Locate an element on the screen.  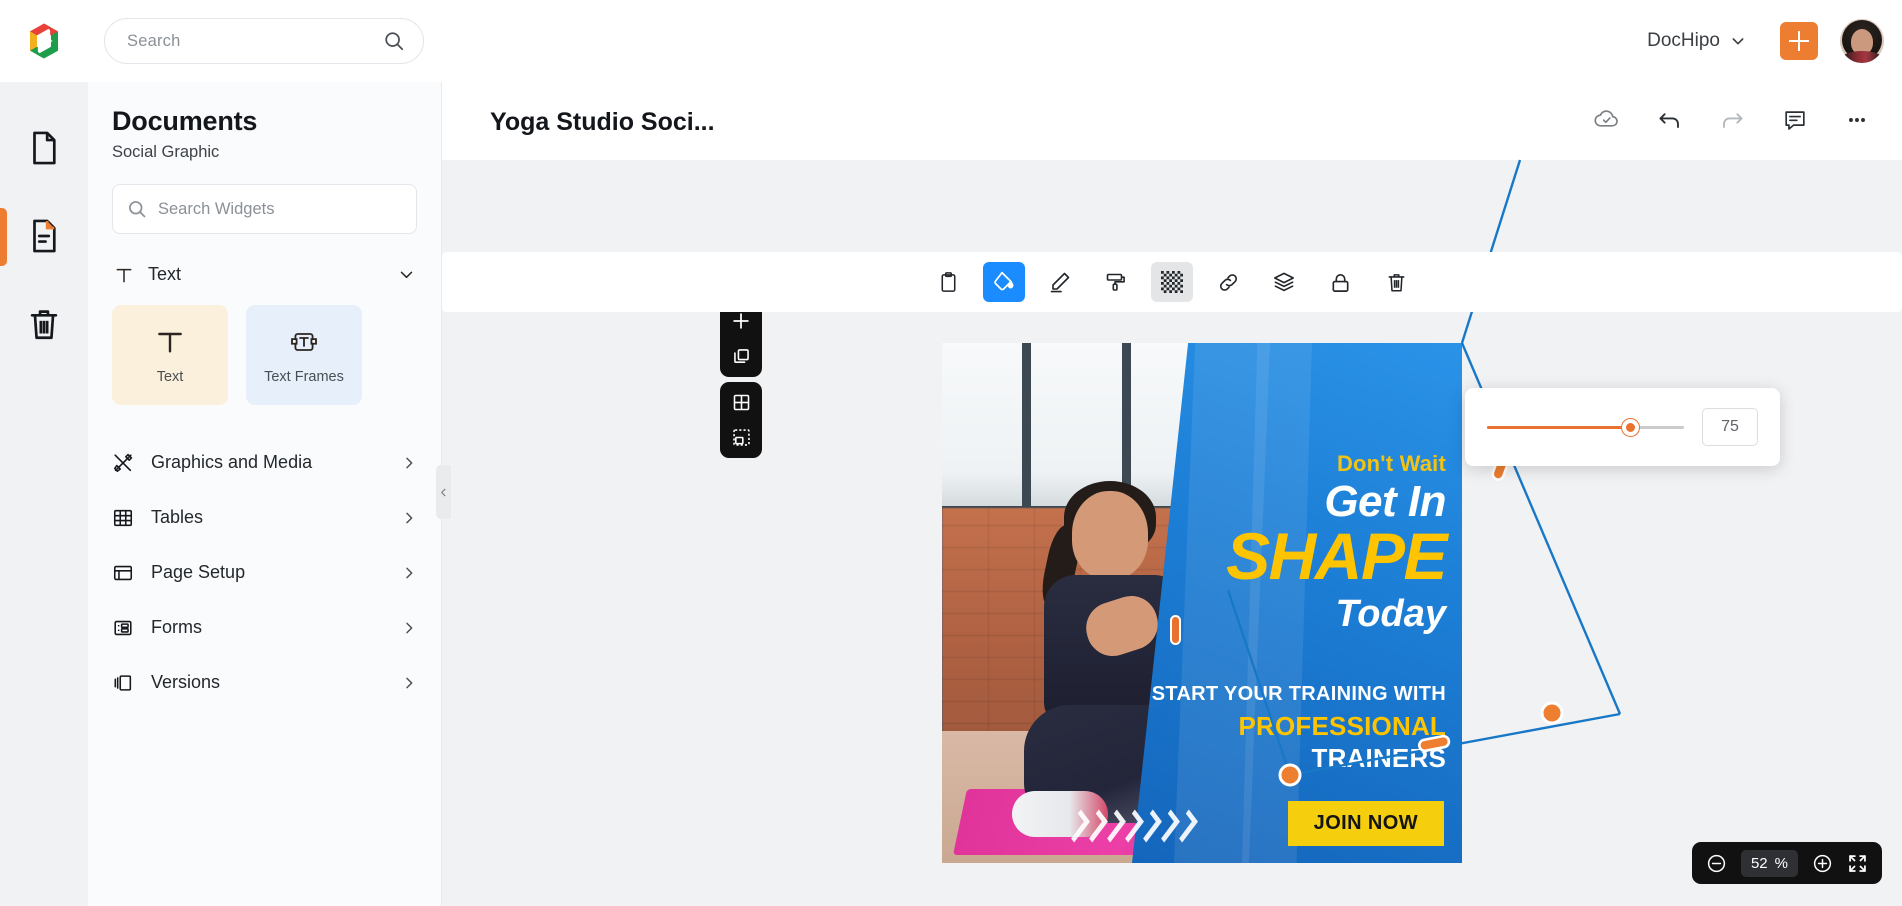
selection-corner-handle-bottom-right is located at coordinates (1552, 713).